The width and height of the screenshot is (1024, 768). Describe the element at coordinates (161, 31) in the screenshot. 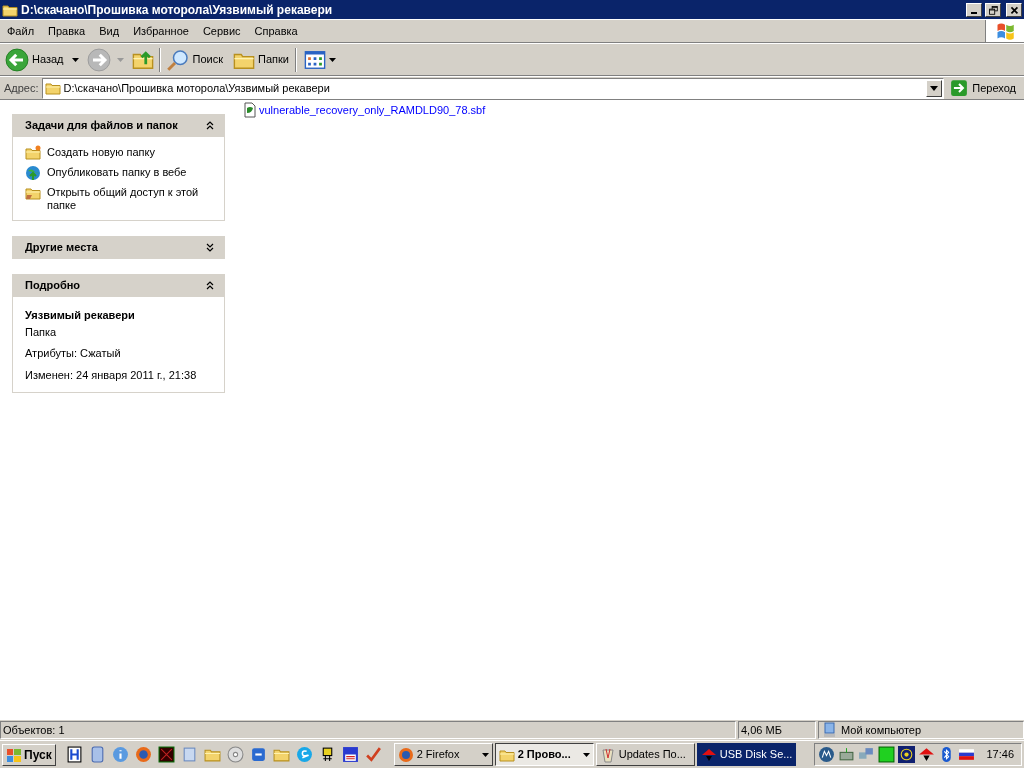

I see `menu-item: Избранное` at that location.